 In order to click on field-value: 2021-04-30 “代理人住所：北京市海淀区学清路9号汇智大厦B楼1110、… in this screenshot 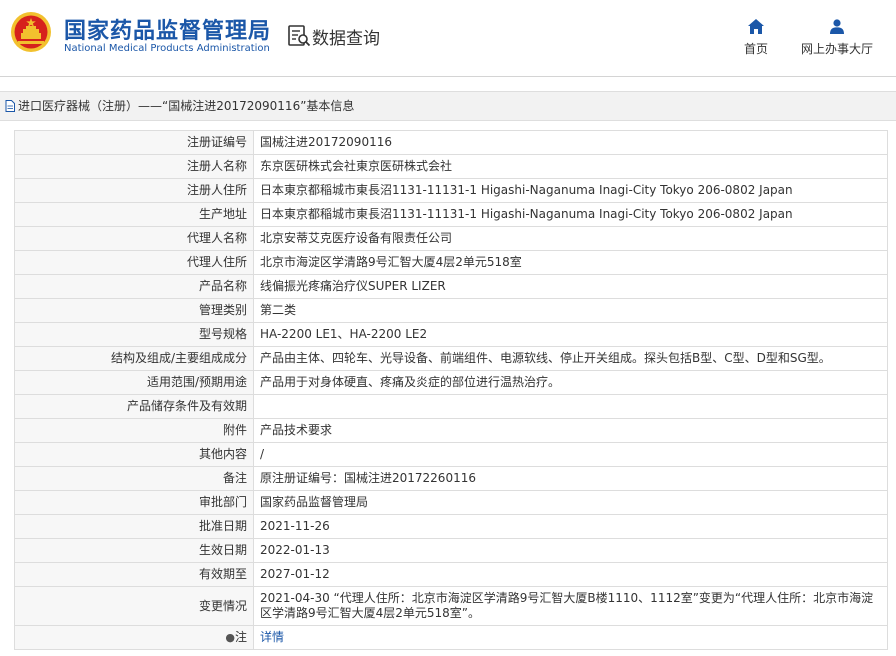, I will do `click(570, 606)`.